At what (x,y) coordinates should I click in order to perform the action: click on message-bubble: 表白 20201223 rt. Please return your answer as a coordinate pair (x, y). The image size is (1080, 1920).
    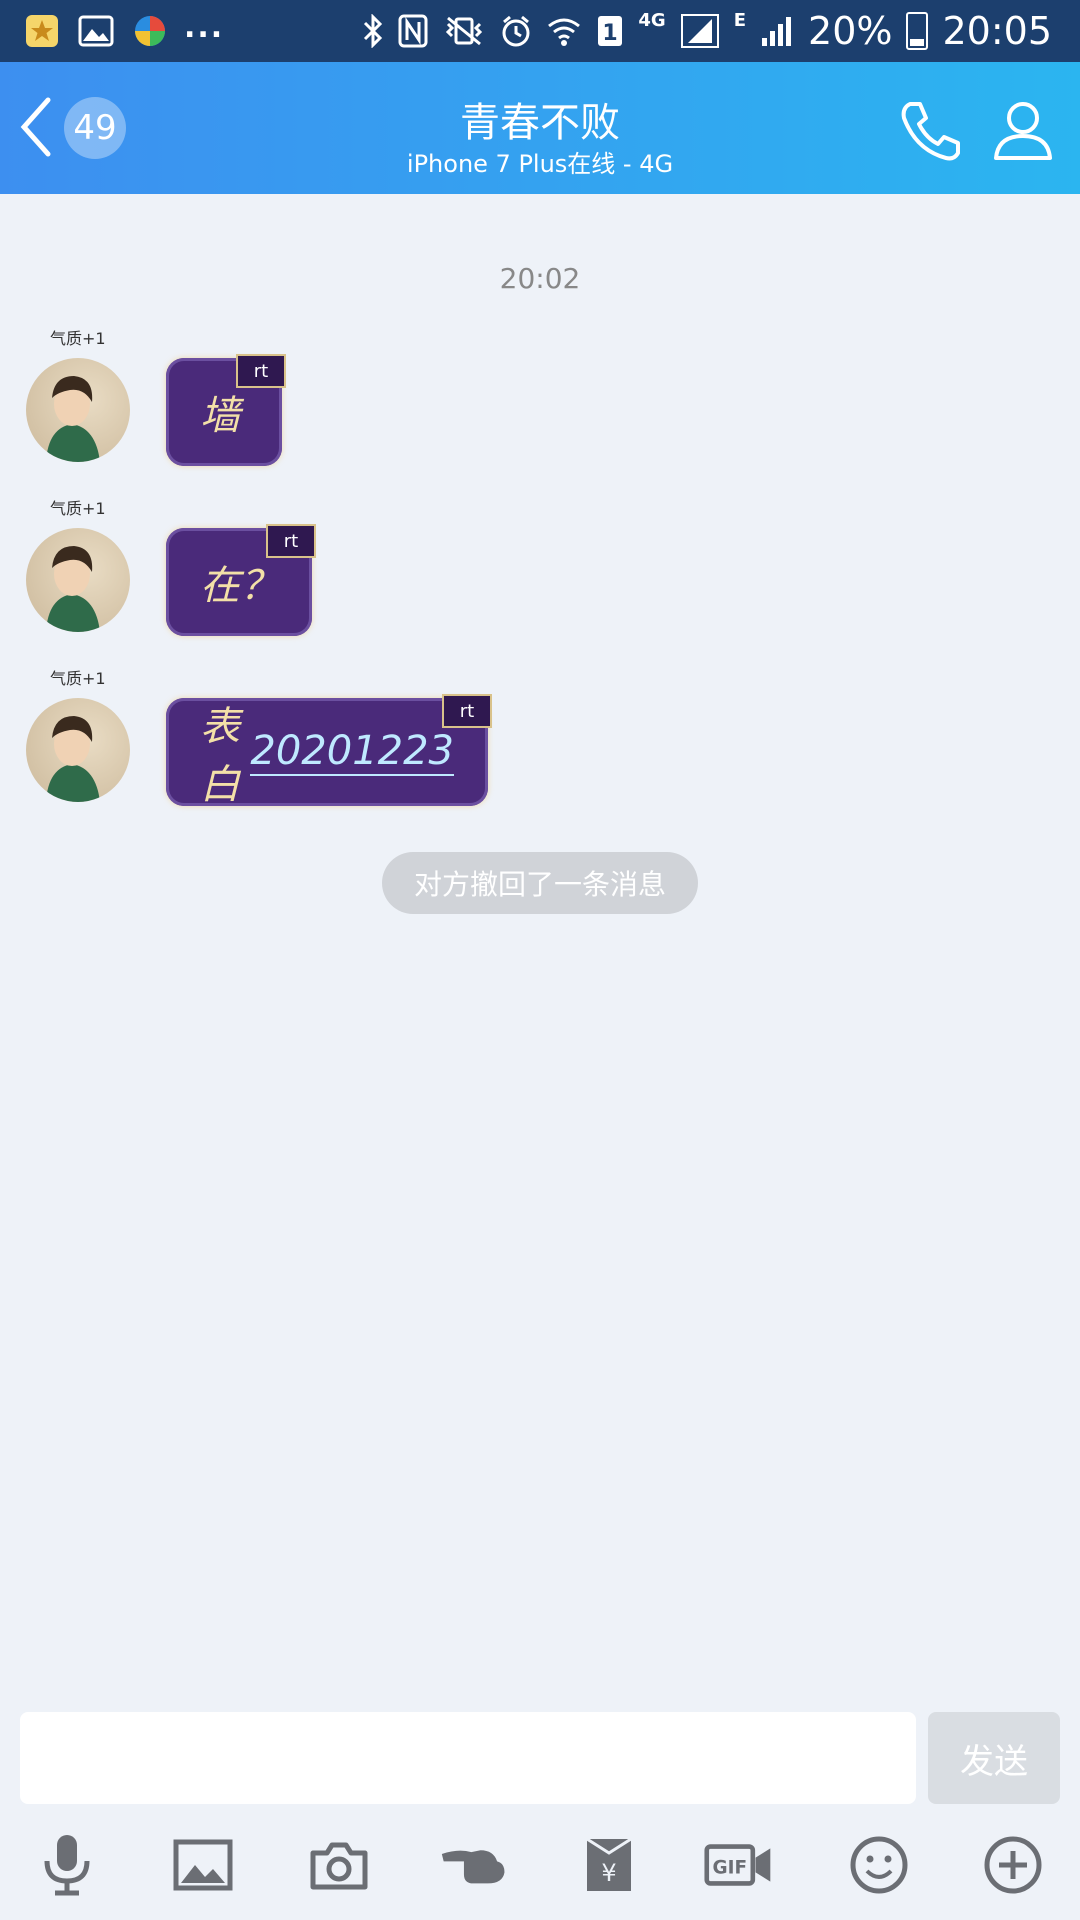
    Looking at the image, I should click on (329, 751).